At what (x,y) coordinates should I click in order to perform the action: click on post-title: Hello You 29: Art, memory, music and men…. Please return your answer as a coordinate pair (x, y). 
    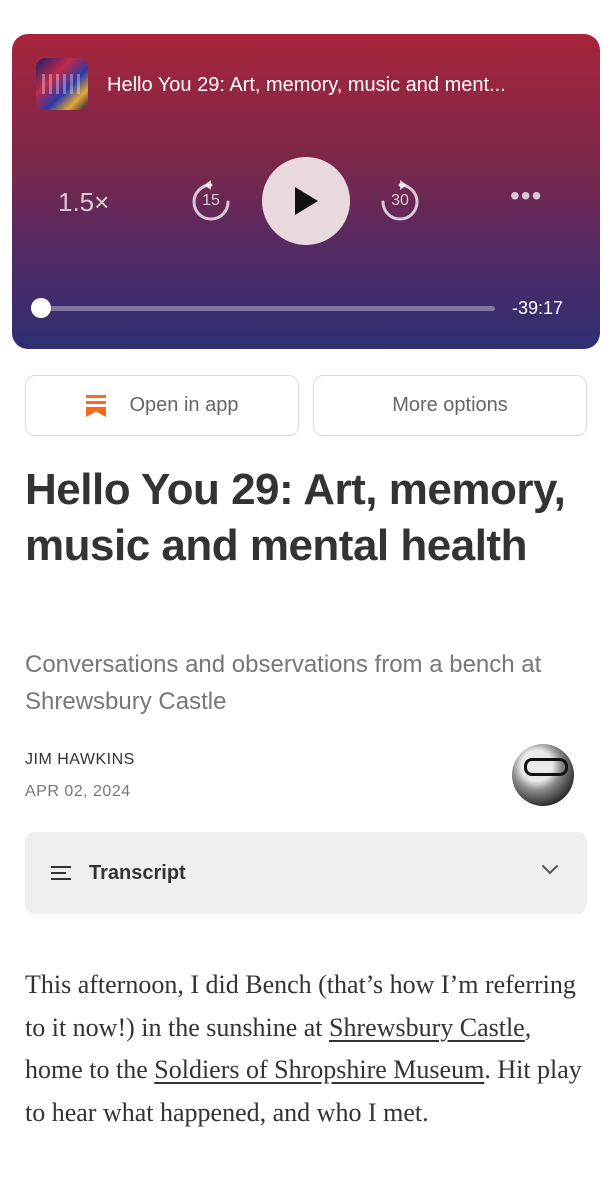
    Looking at the image, I should click on (295, 517).